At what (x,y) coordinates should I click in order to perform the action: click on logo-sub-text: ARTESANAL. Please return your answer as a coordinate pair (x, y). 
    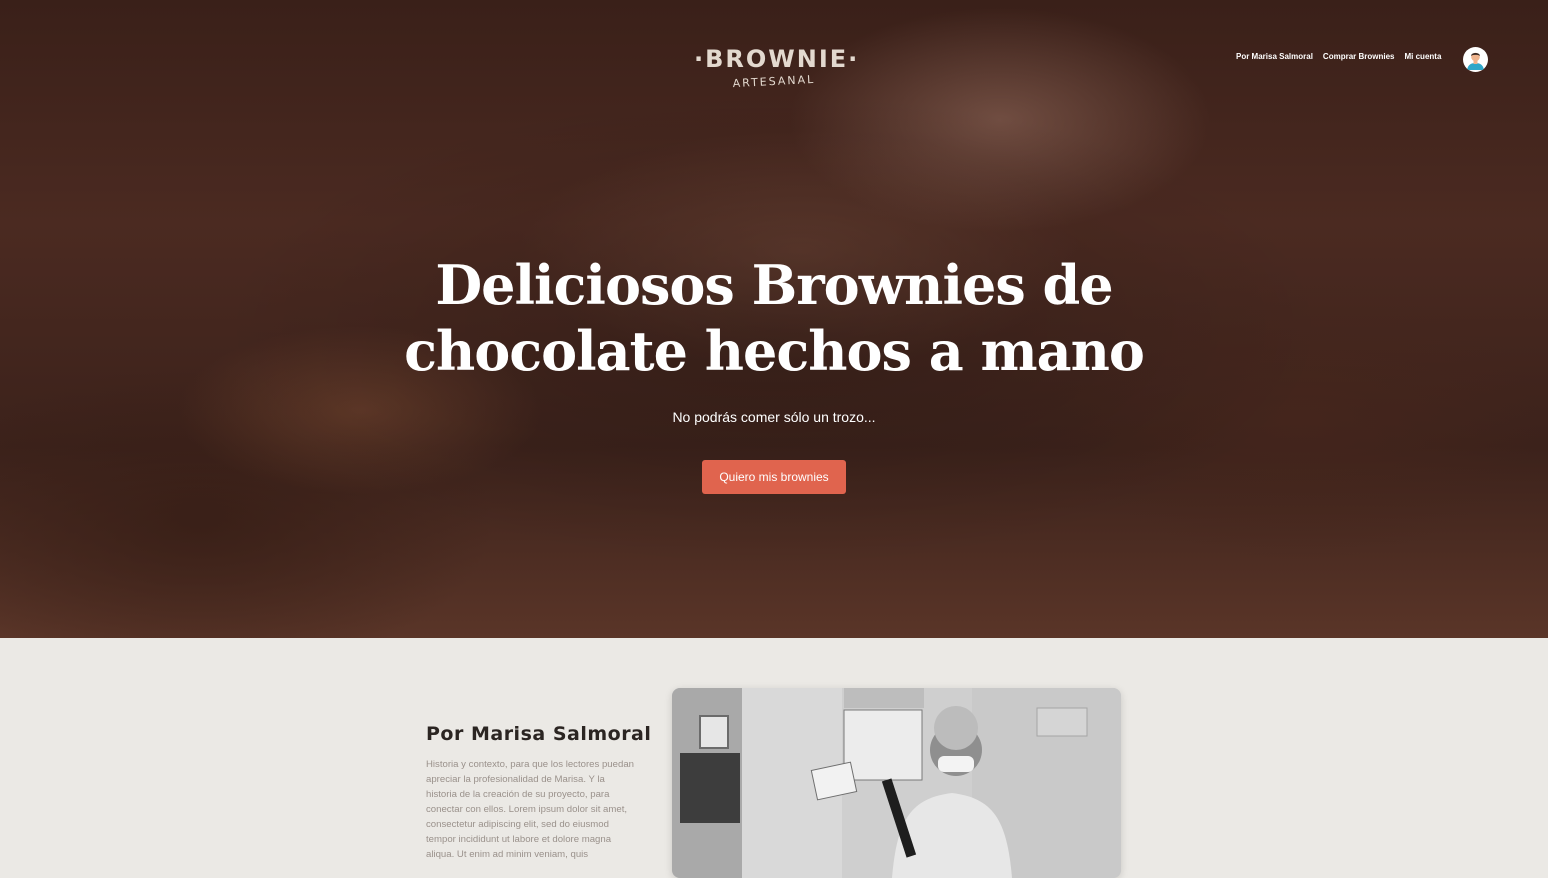
    Looking at the image, I should click on (774, 81).